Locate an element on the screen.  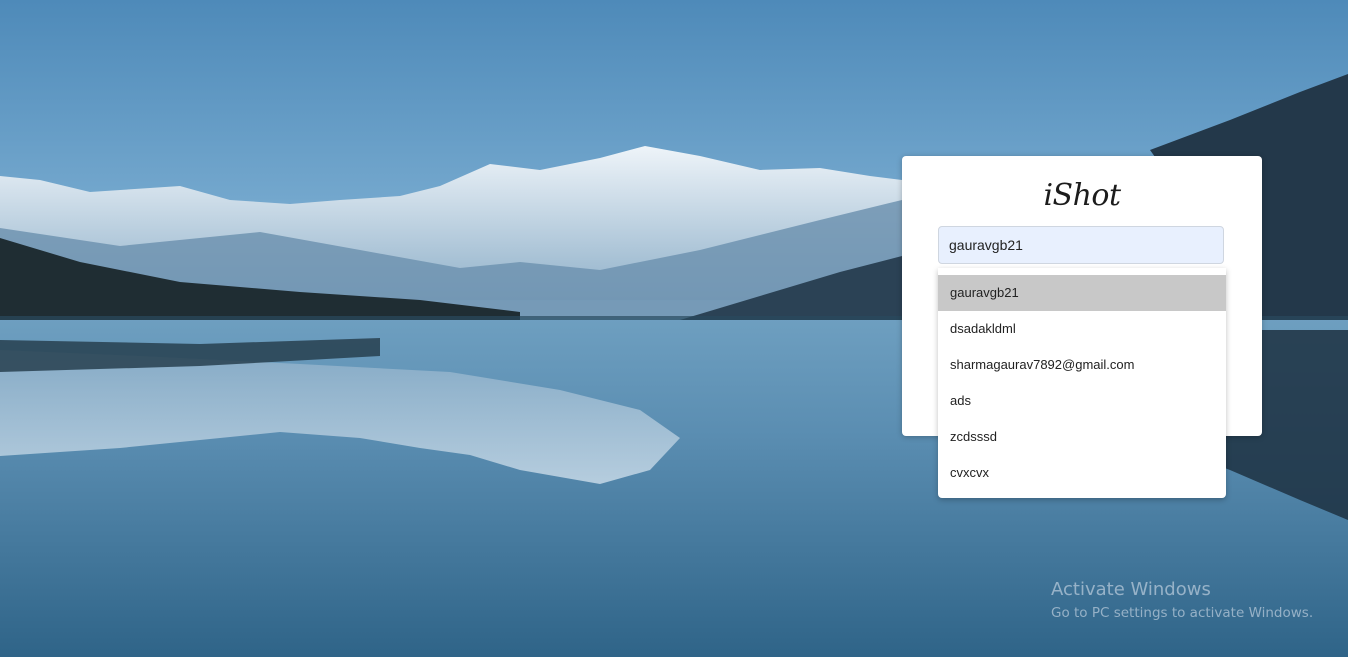
autocomplete-item: dsadakldml is located at coordinates (1082, 329).